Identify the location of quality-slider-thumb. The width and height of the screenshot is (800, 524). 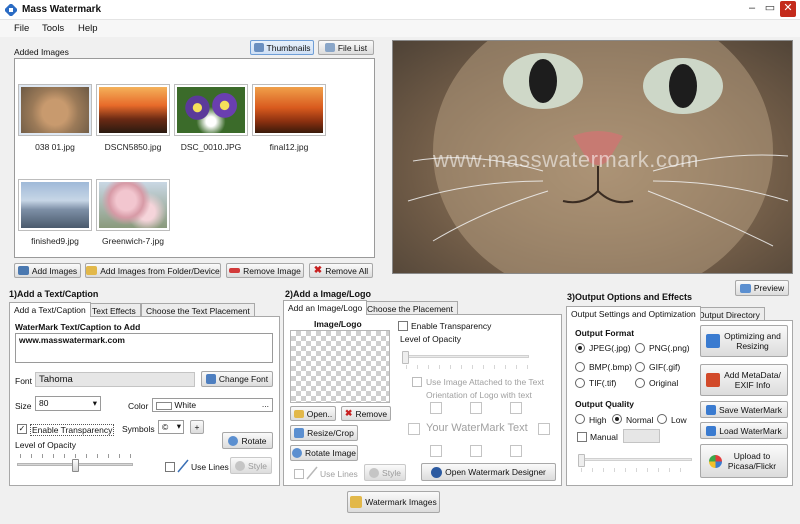
(581, 460).